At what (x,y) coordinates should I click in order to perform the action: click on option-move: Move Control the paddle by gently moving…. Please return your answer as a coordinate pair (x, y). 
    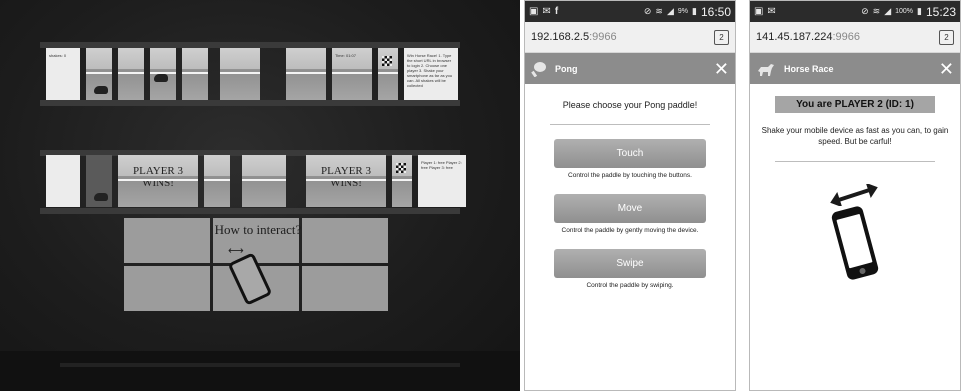
    Looking at the image, I should click on (630, 214).